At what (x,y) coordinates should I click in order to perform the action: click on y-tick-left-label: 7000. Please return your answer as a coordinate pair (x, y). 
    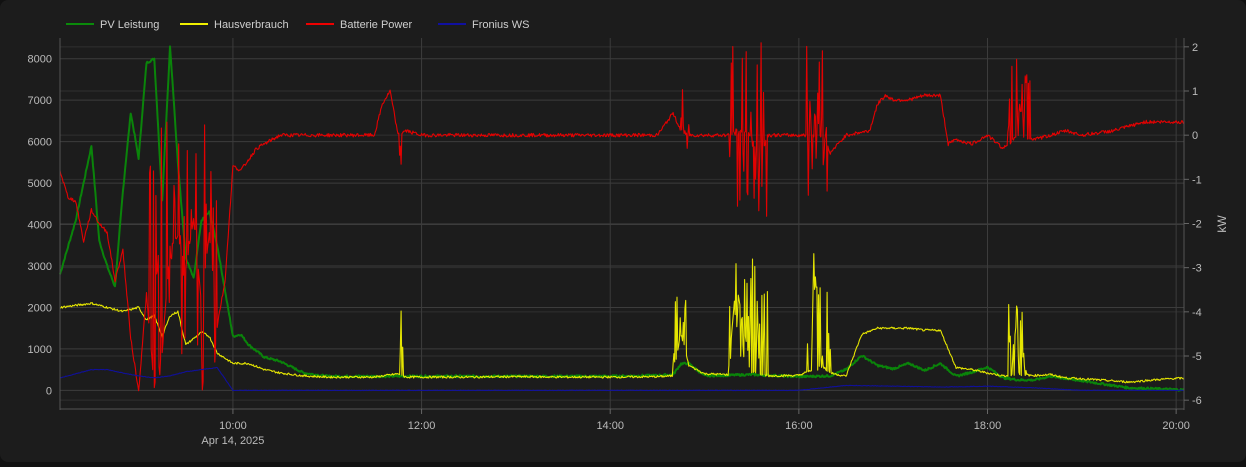
    Looking at the image, I should click on (40, 101).